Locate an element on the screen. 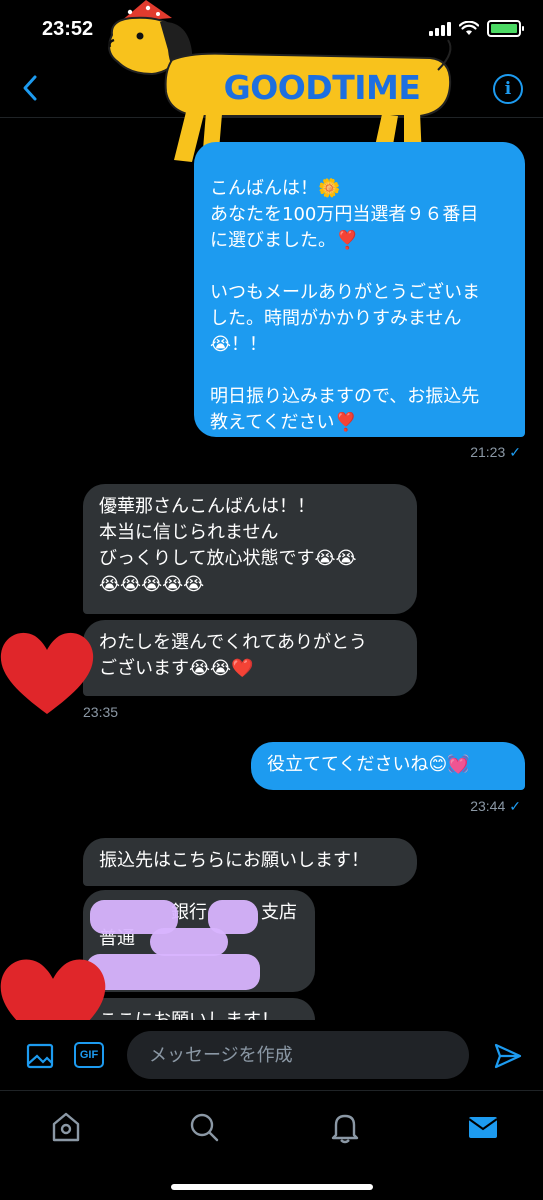 Image resolution: width=543 pixels, height=1200 pixels. send-icon is located at coordinates (508, 1056).